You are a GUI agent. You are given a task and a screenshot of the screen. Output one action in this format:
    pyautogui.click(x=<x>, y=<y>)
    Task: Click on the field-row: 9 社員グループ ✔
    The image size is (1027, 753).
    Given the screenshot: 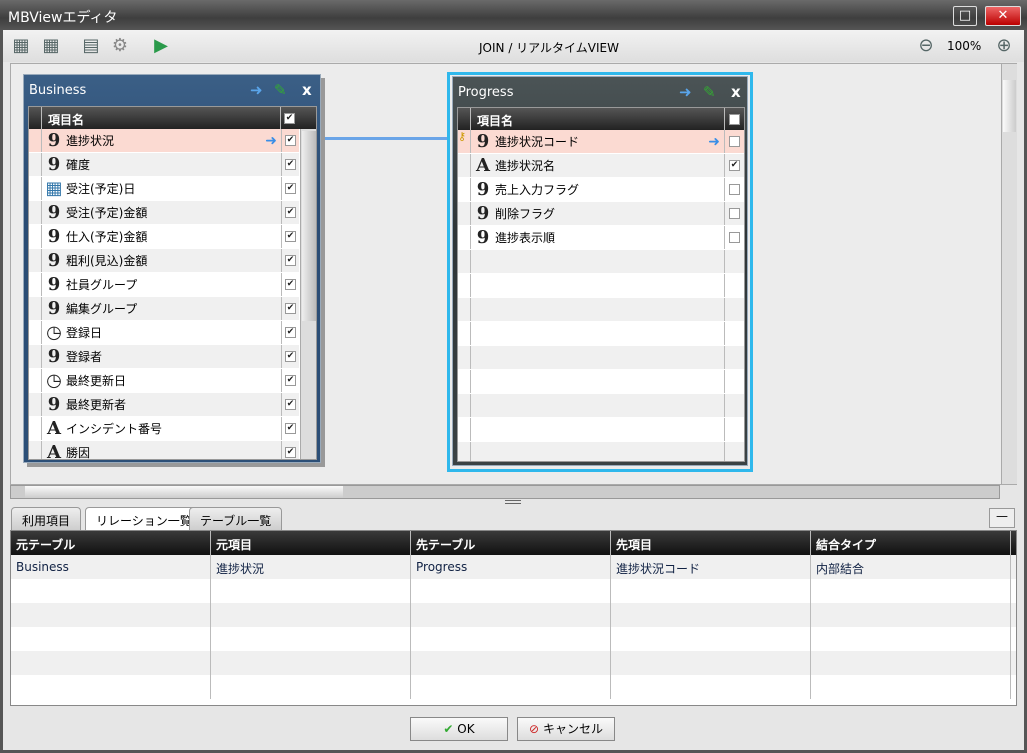 What is the action you would take?
    pyautogui.click(x=164, y=285)
    